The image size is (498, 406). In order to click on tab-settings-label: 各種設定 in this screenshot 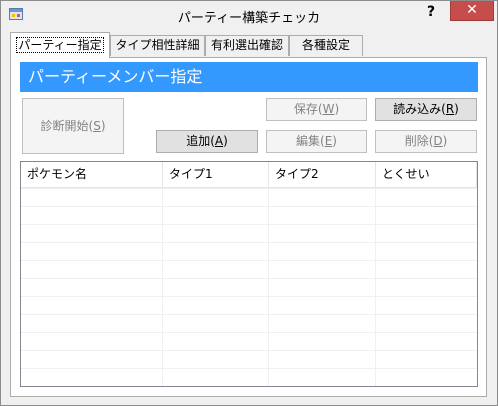, I will do `click(325, 45)`.